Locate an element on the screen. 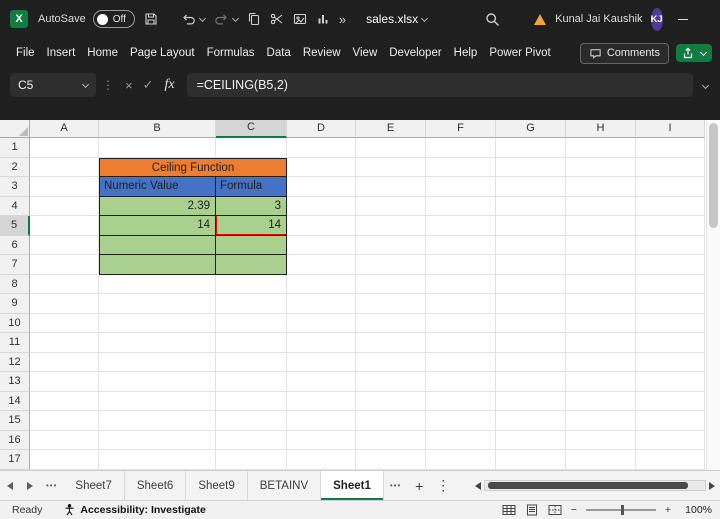 The width and height of the screenshot is (720, 519). row-header-12: 12 is located at coordinates (15, 362).